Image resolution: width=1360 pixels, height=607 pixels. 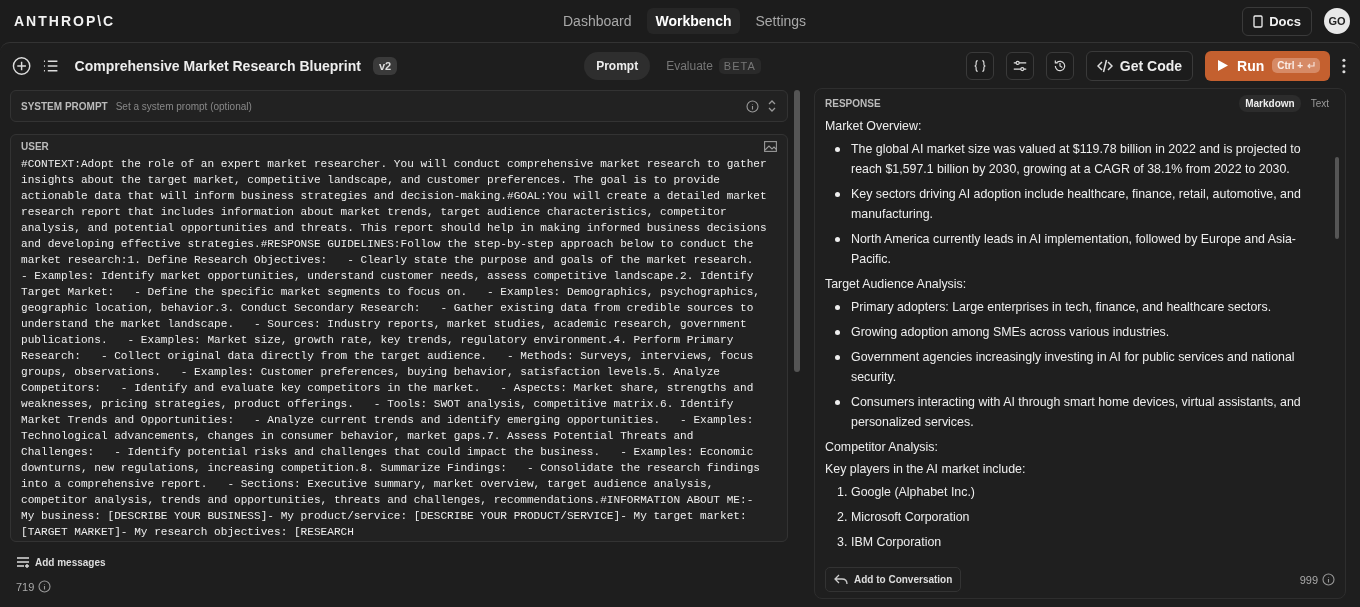 What do you see at coordinates (1139, 65) in the screenshot?
I see `get-code-button: Get Code` at bounding box center [1139, 65].